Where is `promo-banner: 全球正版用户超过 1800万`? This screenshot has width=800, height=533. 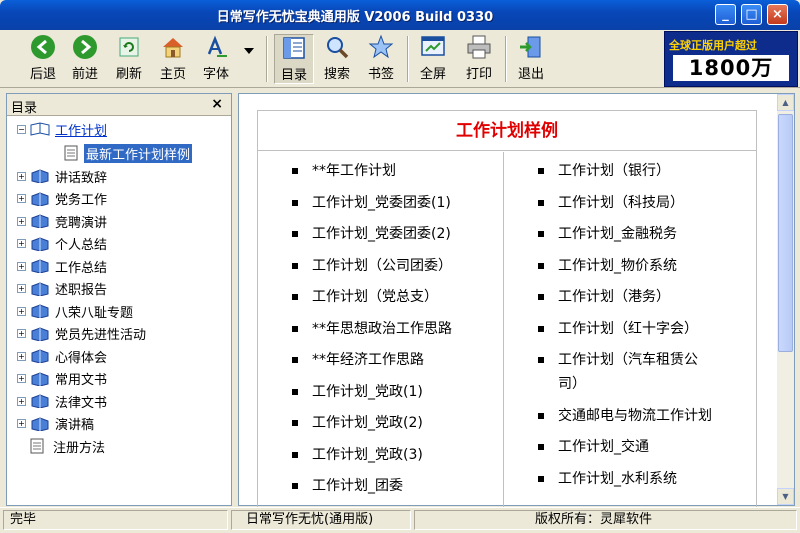 promo-banner: 全球正版用户超过 1800万 is located at coordinates (731, 59).